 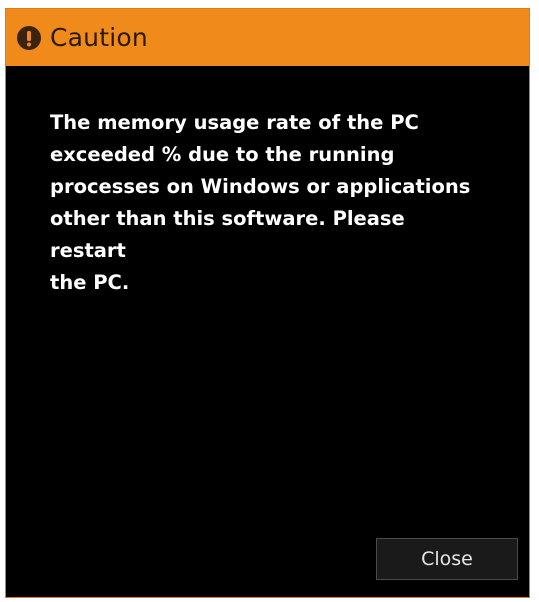 What do you see at coordinates (267, 37) in the screenshot?
I see `dialog-titlebar: Caution` at bounding box center [267, 37].